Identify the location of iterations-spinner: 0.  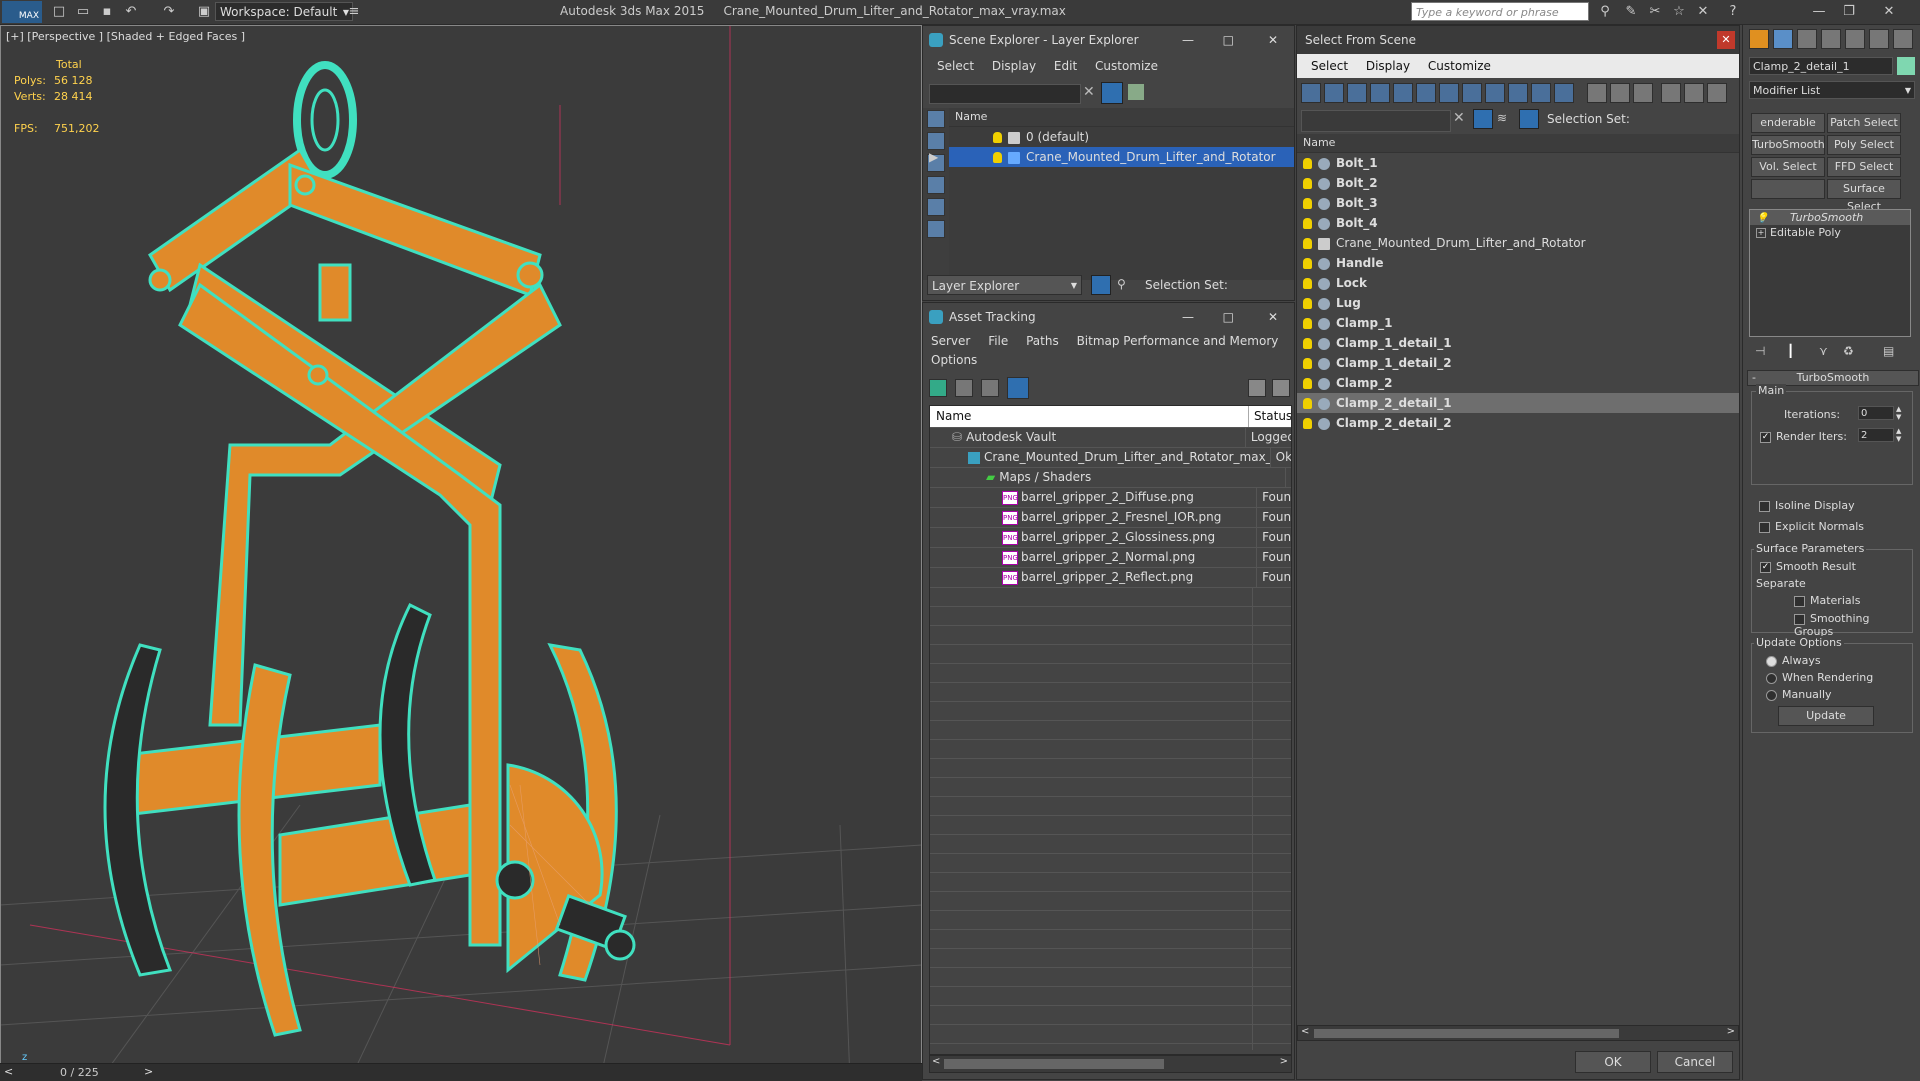
(1876, 413).